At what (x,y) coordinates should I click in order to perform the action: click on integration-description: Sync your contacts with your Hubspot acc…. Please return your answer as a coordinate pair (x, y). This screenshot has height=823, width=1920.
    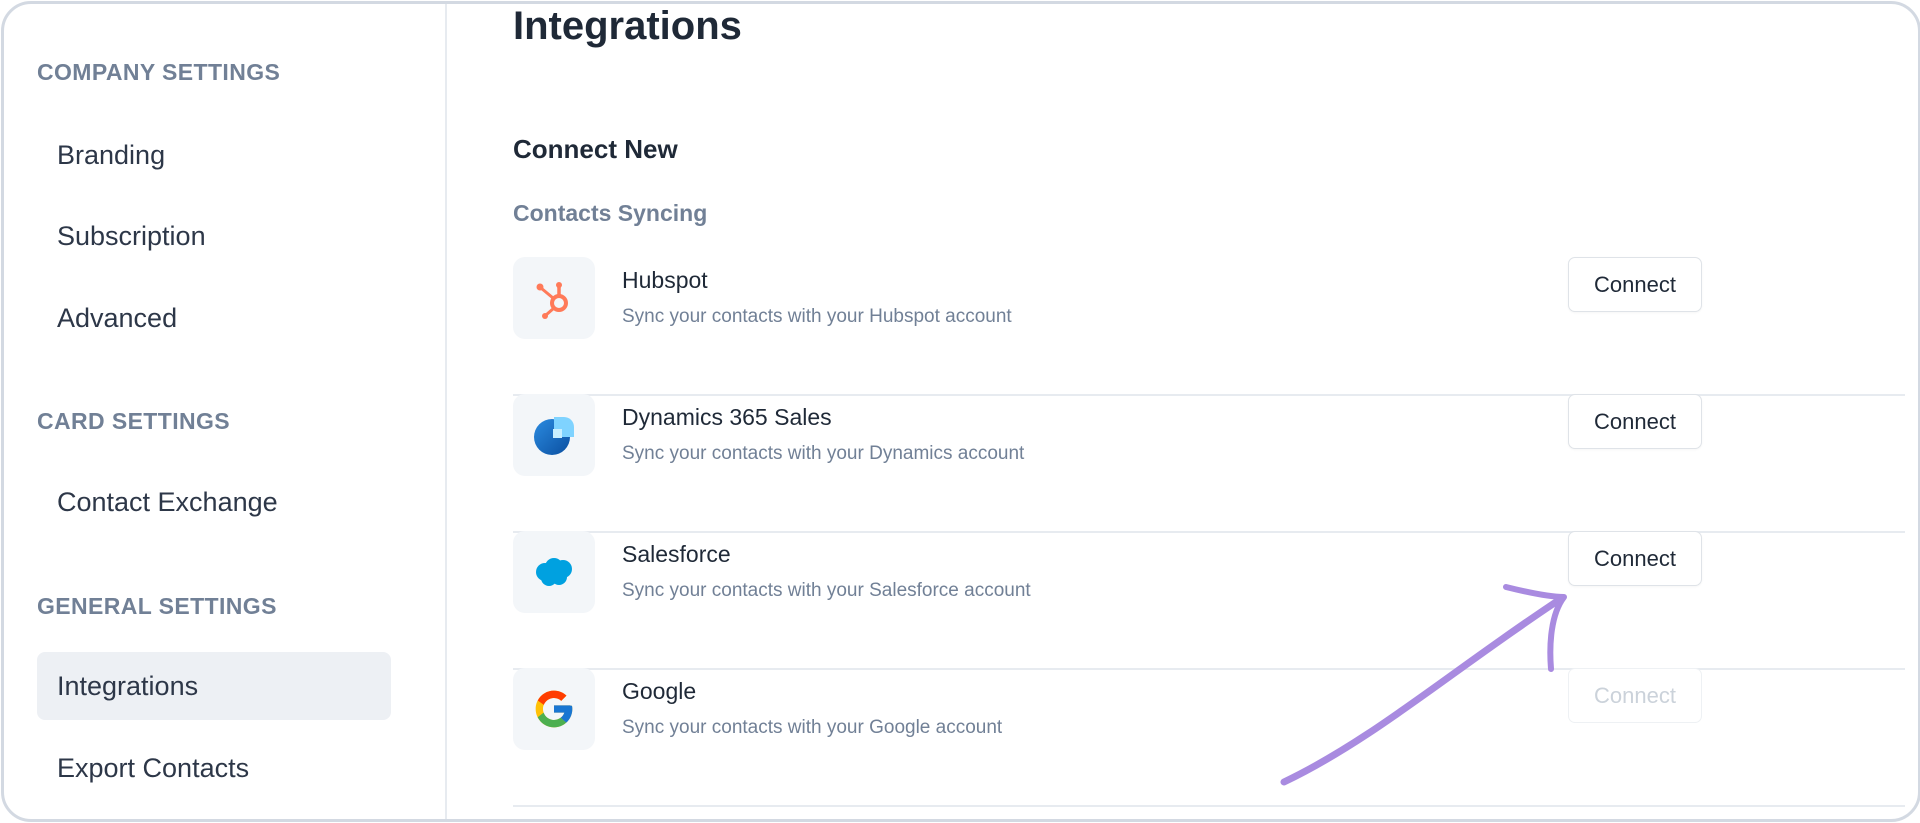
    Looking at the image, I should click on (817, 316).